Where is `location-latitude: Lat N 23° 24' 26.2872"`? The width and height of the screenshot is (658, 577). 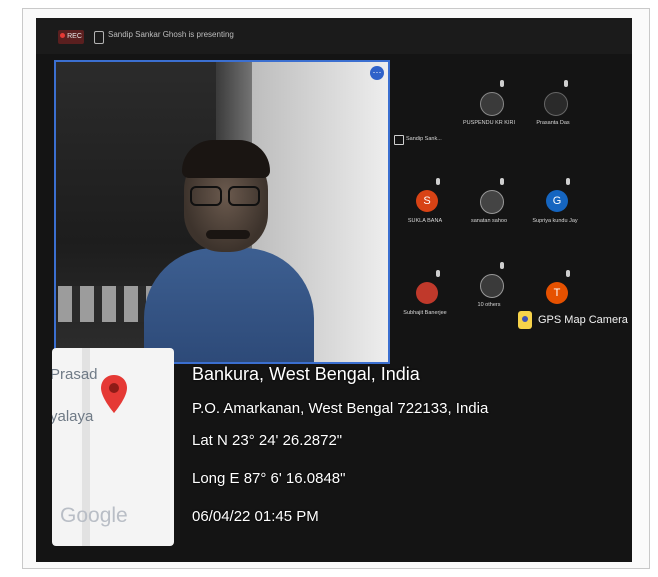
location-latitude: Lat N 23° 24' 26.2872" is located at coordinates (267, 440).